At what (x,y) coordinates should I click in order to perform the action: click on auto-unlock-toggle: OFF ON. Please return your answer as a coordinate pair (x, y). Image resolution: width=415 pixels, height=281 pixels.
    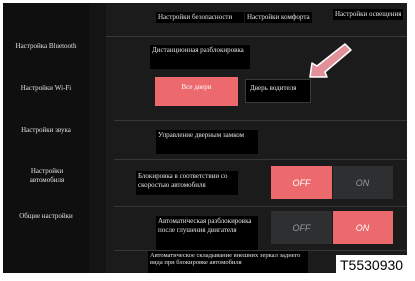
    Looking at the image, I should click on (332, 227).